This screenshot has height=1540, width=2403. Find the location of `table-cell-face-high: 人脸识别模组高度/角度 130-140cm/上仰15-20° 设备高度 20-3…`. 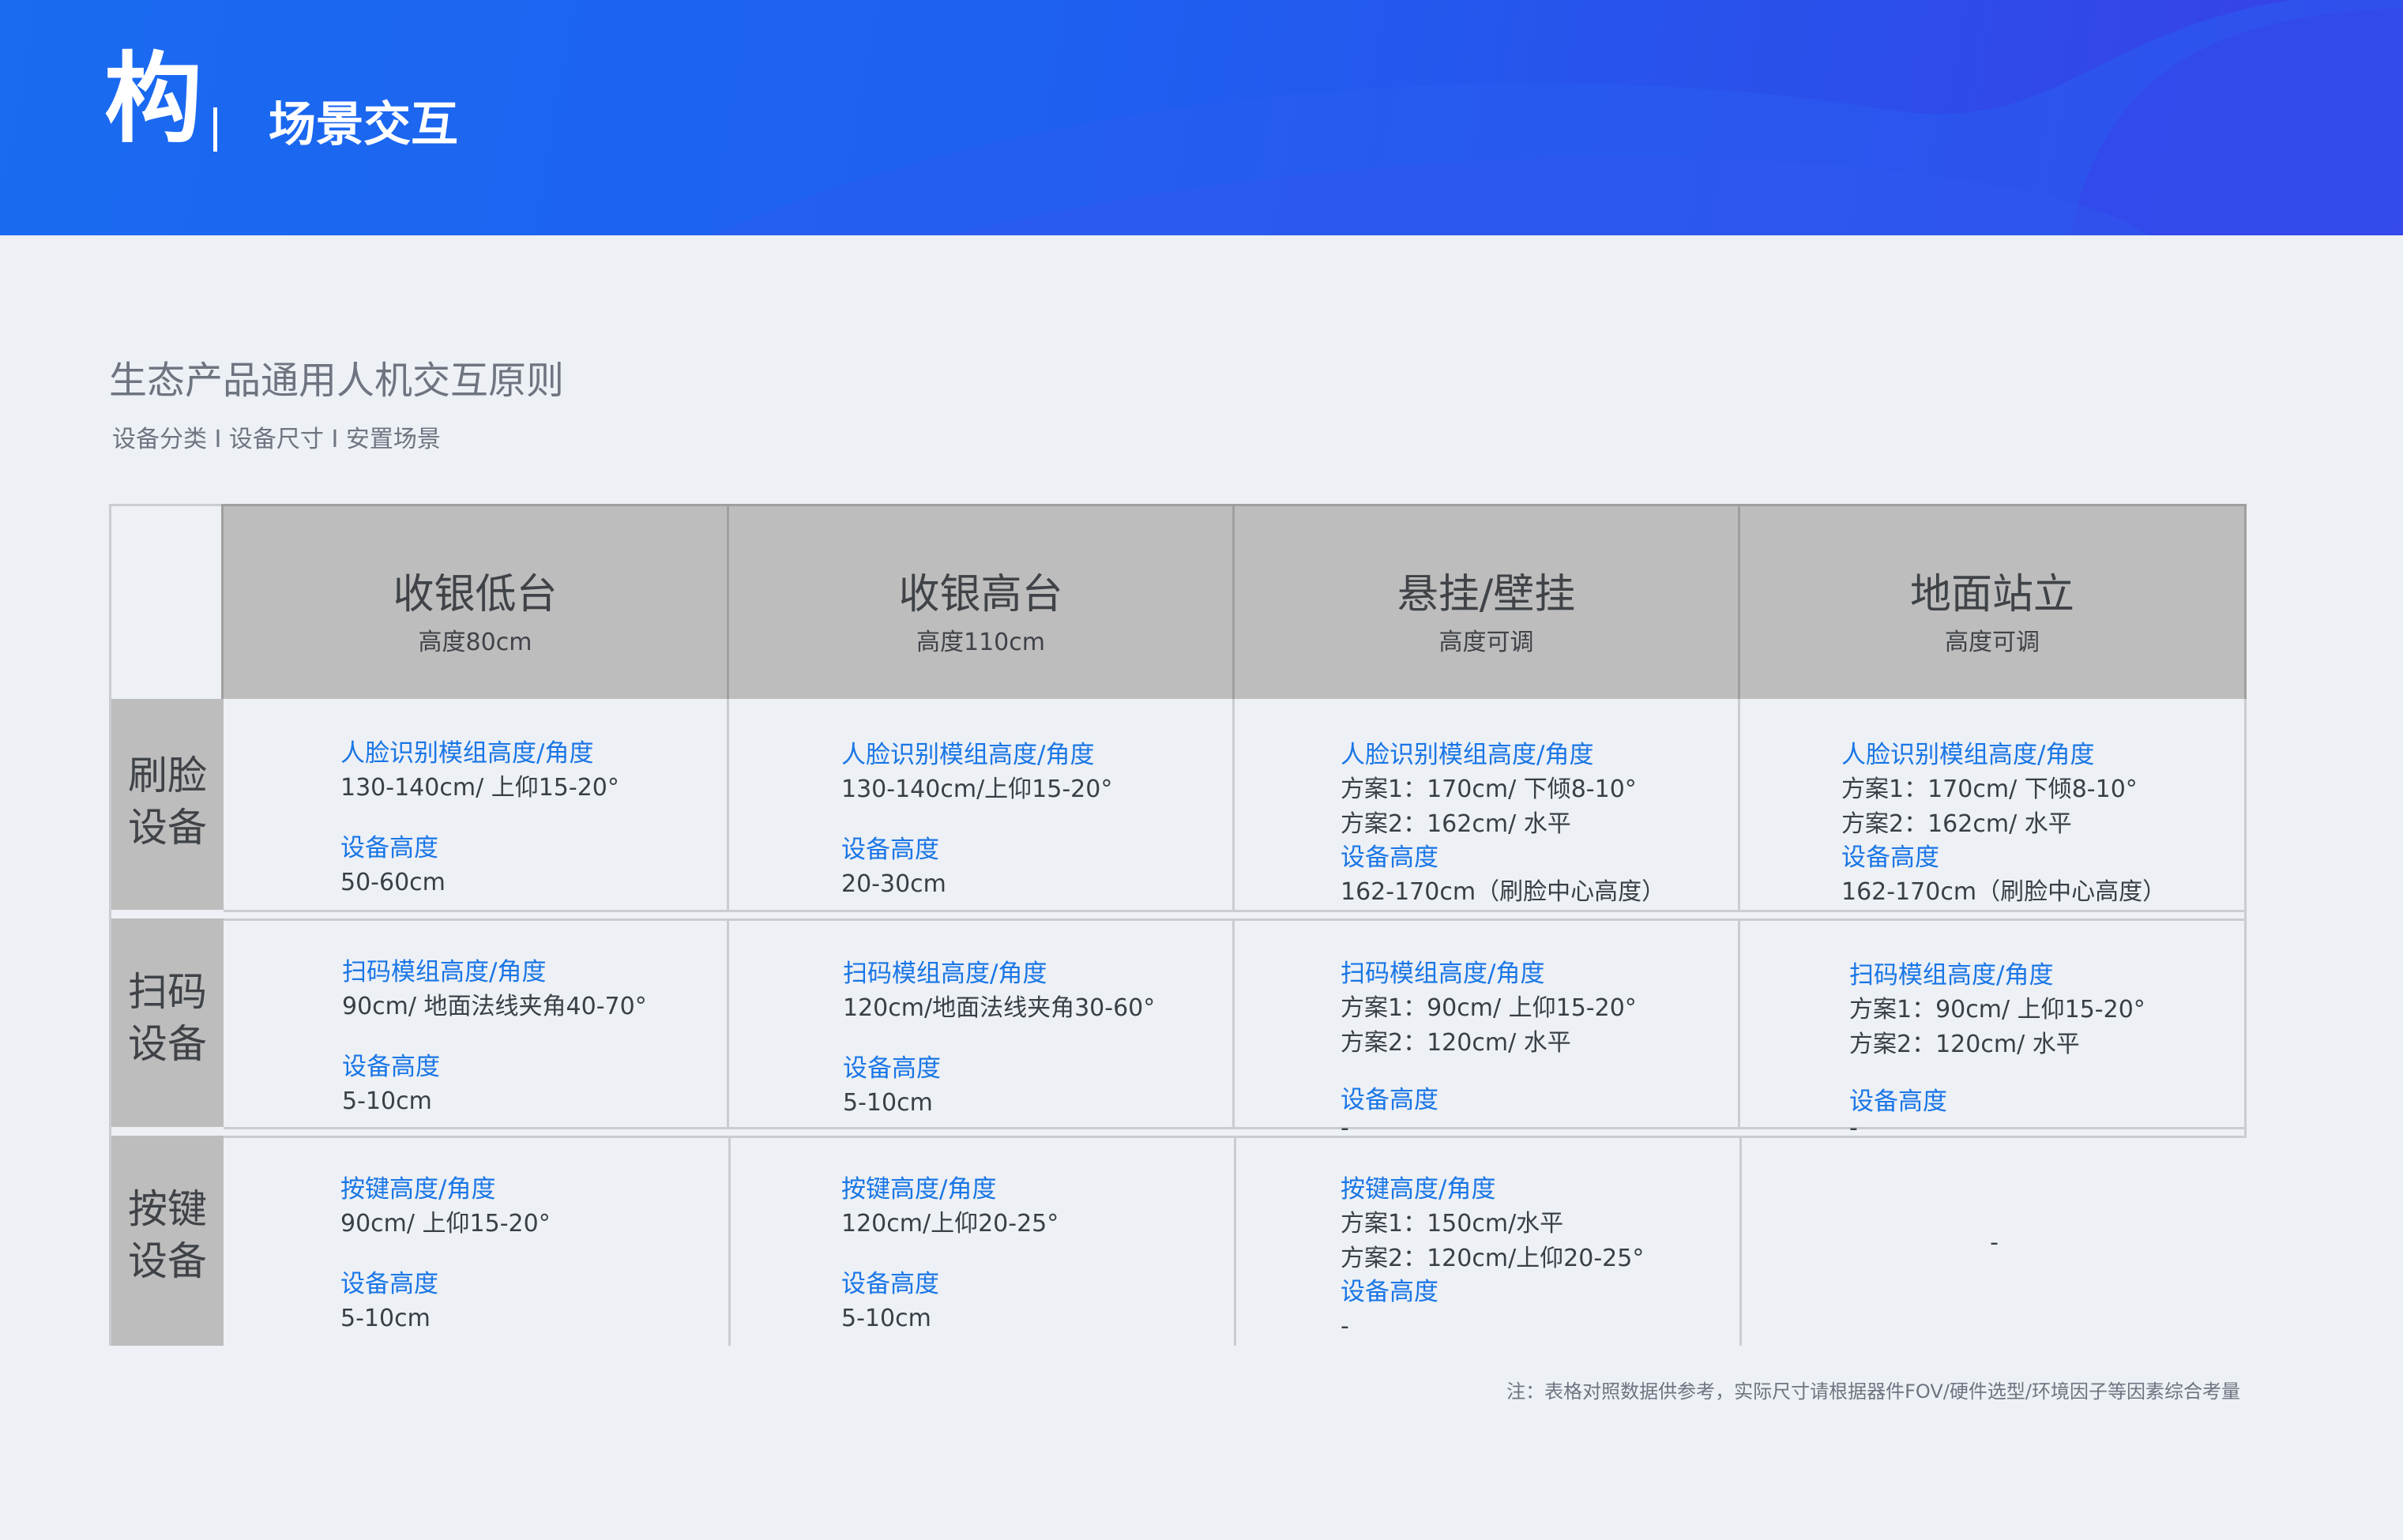

table-cell-face-high: 人脸识别模组高度/角度 130-140cm/上仰15-20° 设备高度 20-3… is located at coordinates (982, 805).